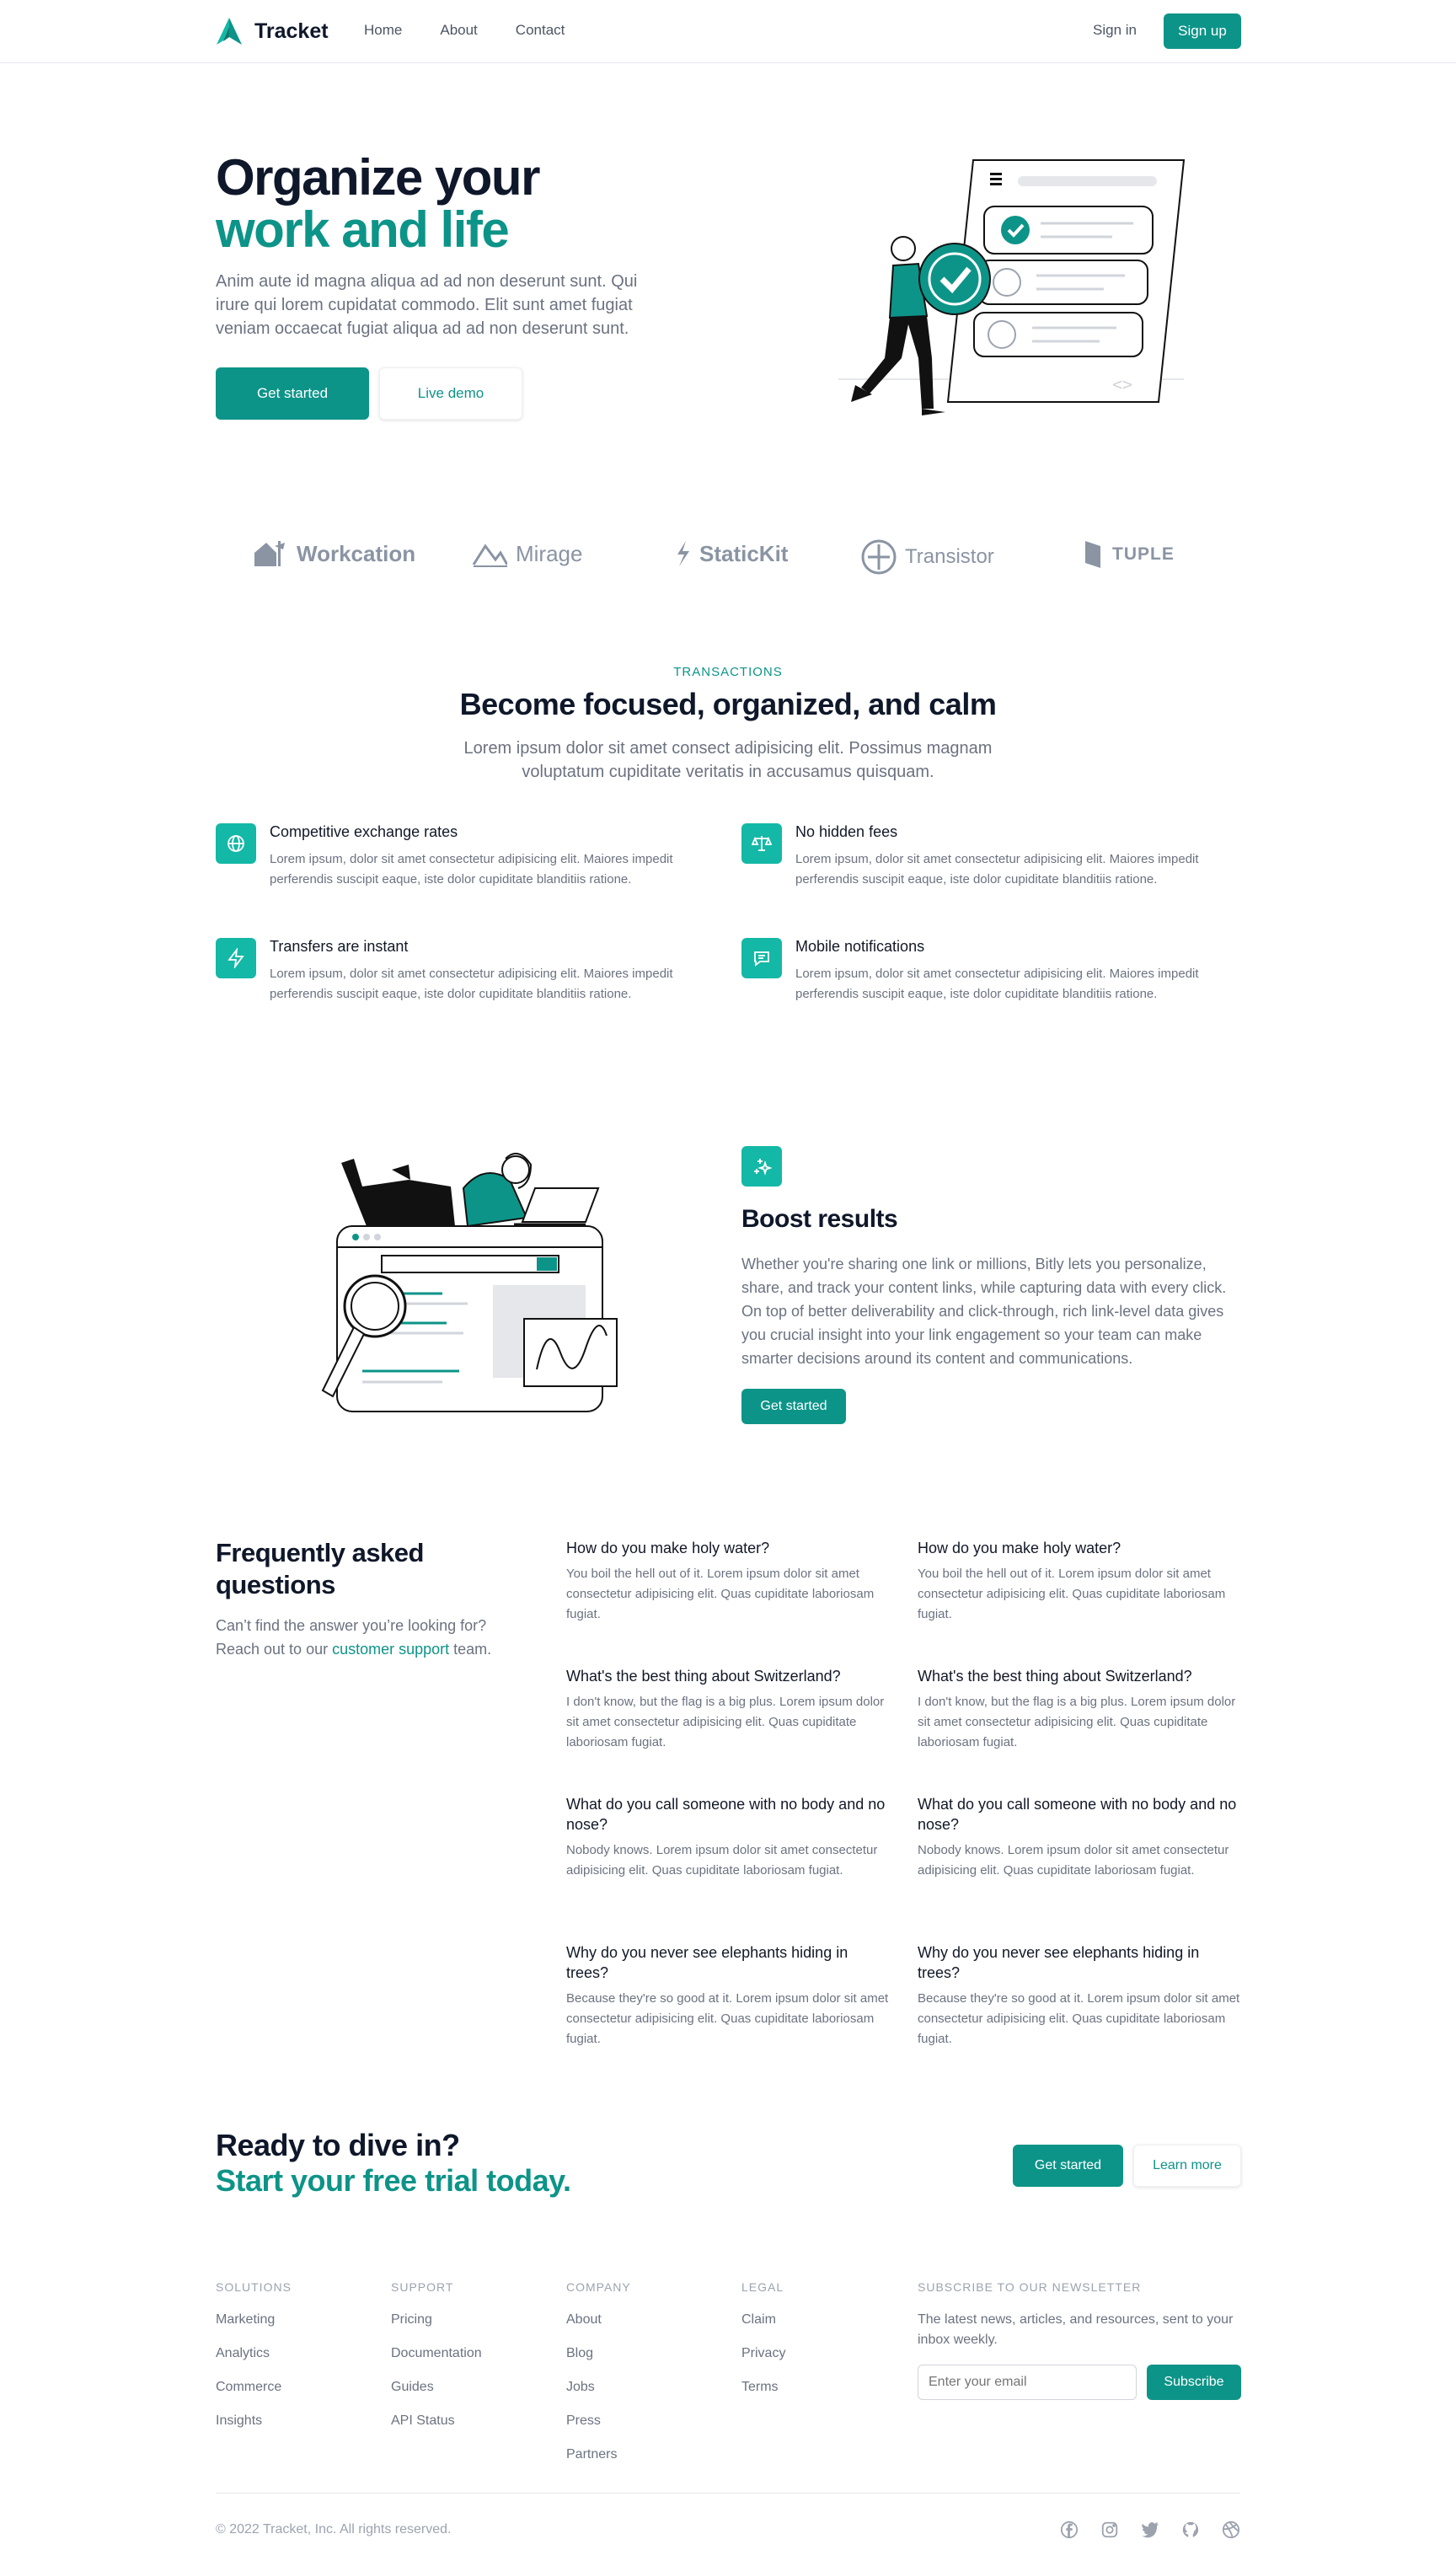  Describe the element at coordinates (1194, 2382) in the screenshot. I see `subscribe-button: Subscribe` at that location.